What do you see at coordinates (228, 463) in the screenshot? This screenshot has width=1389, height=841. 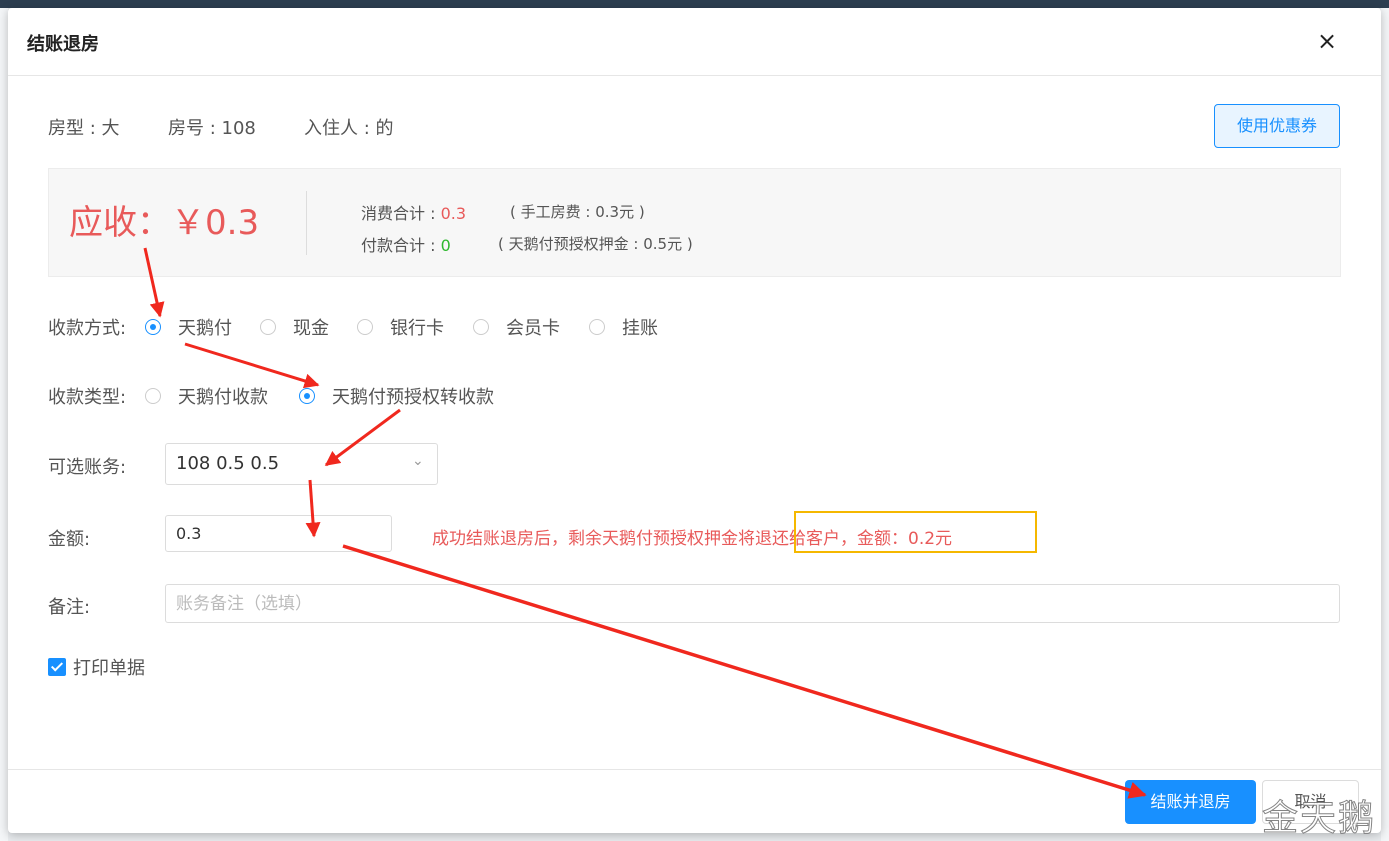 I see `account-select-value: 108 0.5 0.5` at bounding box center [228, 463].